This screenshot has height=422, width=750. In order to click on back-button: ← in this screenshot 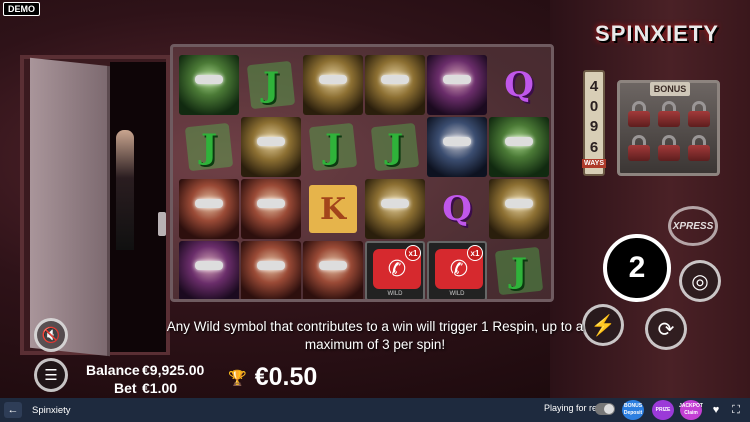, I will do `click(13, 410)`.